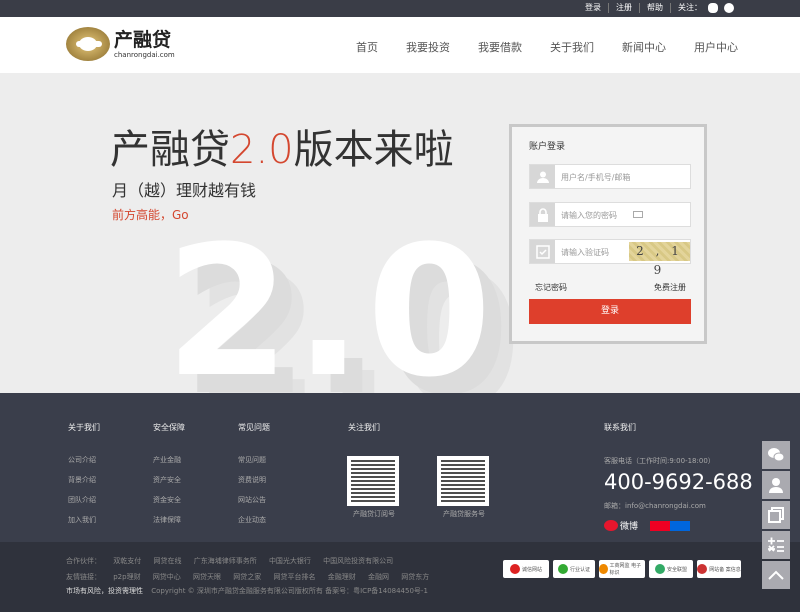 Image resolution: width=800 pixels, height=612 pixels. I want to click on footer-link: 背景介绍, so click(84, 480).